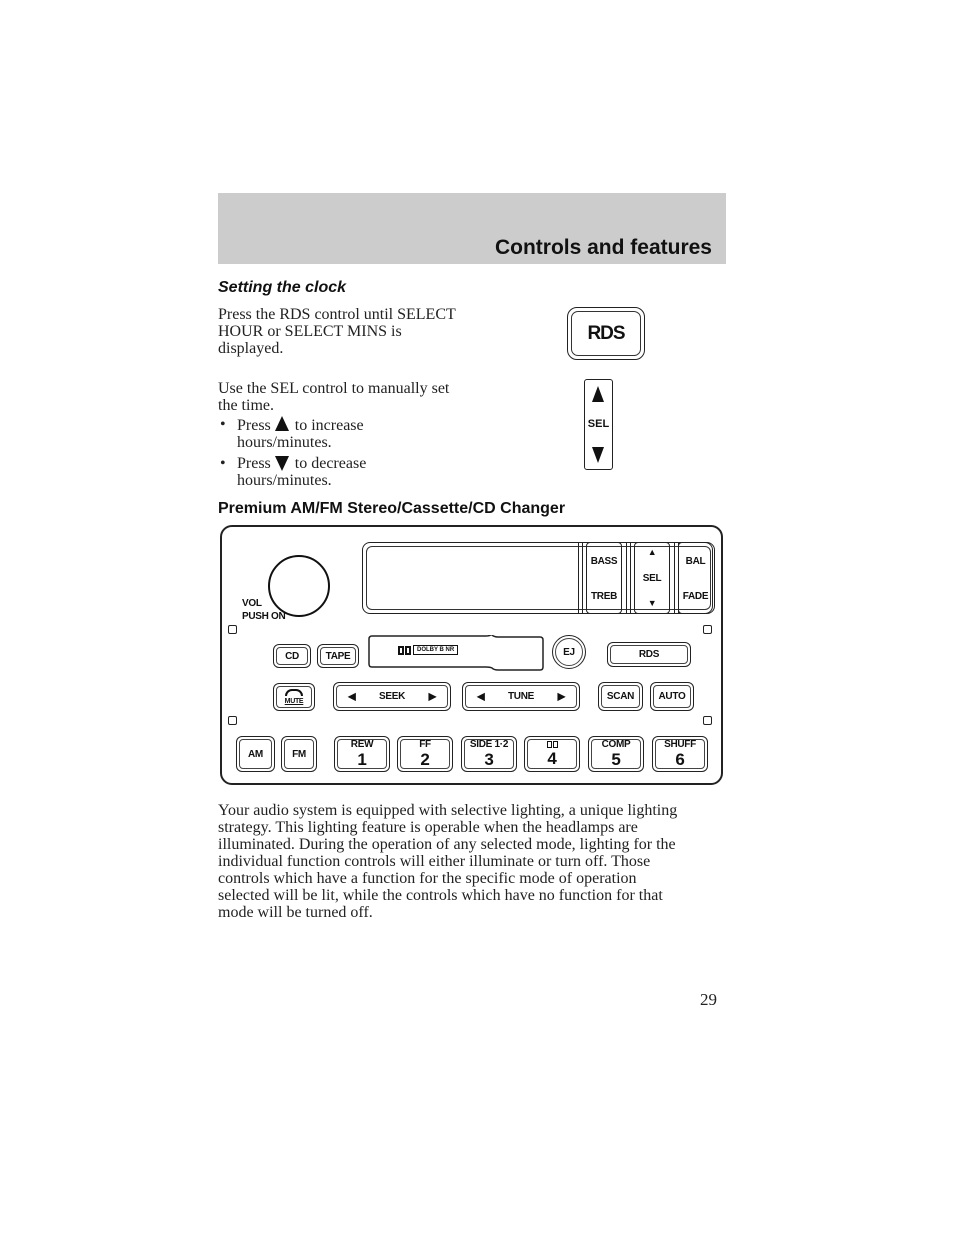  Describe the element at coordinates (620, 696) in the screenshot. I see `scan-button: SCAN` at that location.